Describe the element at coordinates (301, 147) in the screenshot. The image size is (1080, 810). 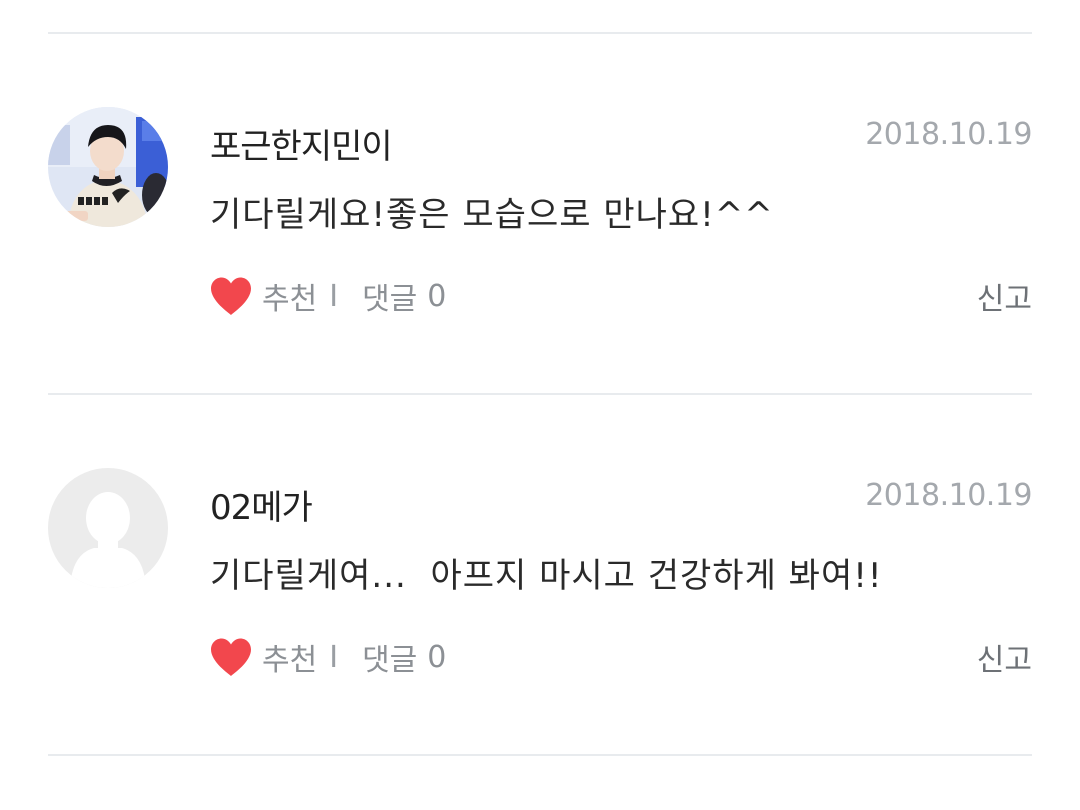
I see `comment-author: 포근한지민이` at that location.